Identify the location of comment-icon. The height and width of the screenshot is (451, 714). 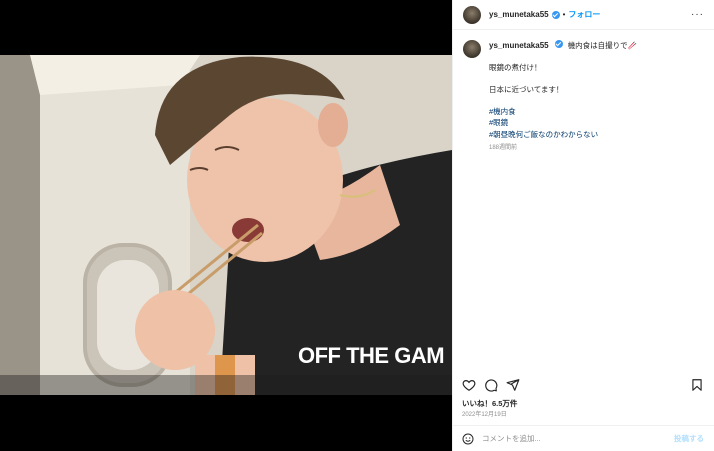
(491, 385).